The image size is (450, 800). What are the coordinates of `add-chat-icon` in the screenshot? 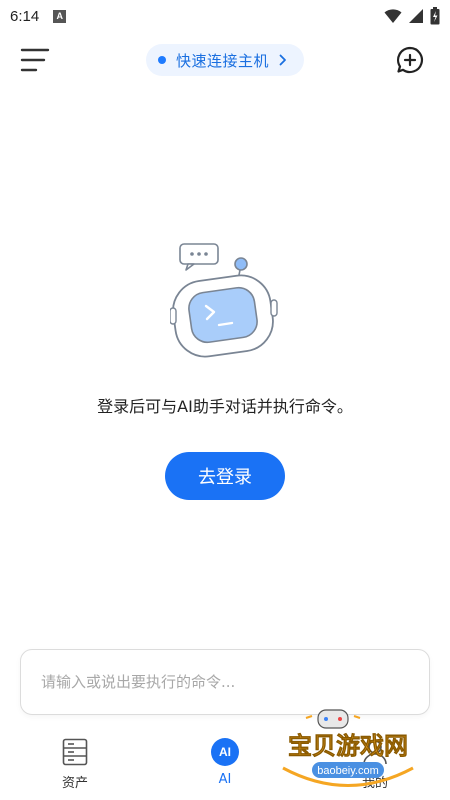 It's located at (410, 60).